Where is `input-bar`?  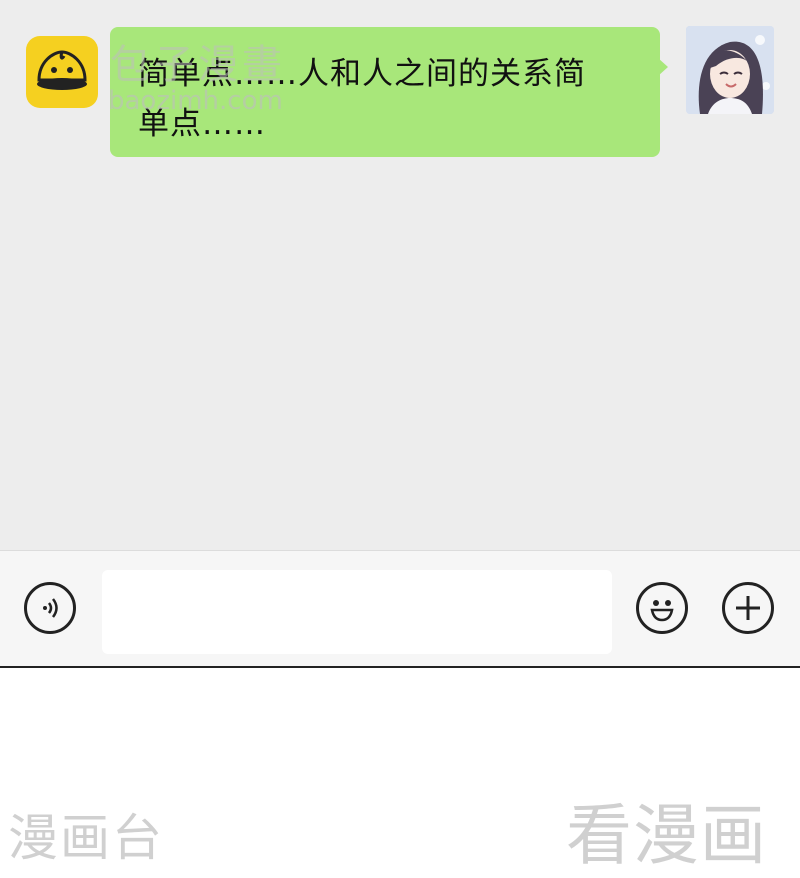 input-bar is located at coordinates (400, 609).